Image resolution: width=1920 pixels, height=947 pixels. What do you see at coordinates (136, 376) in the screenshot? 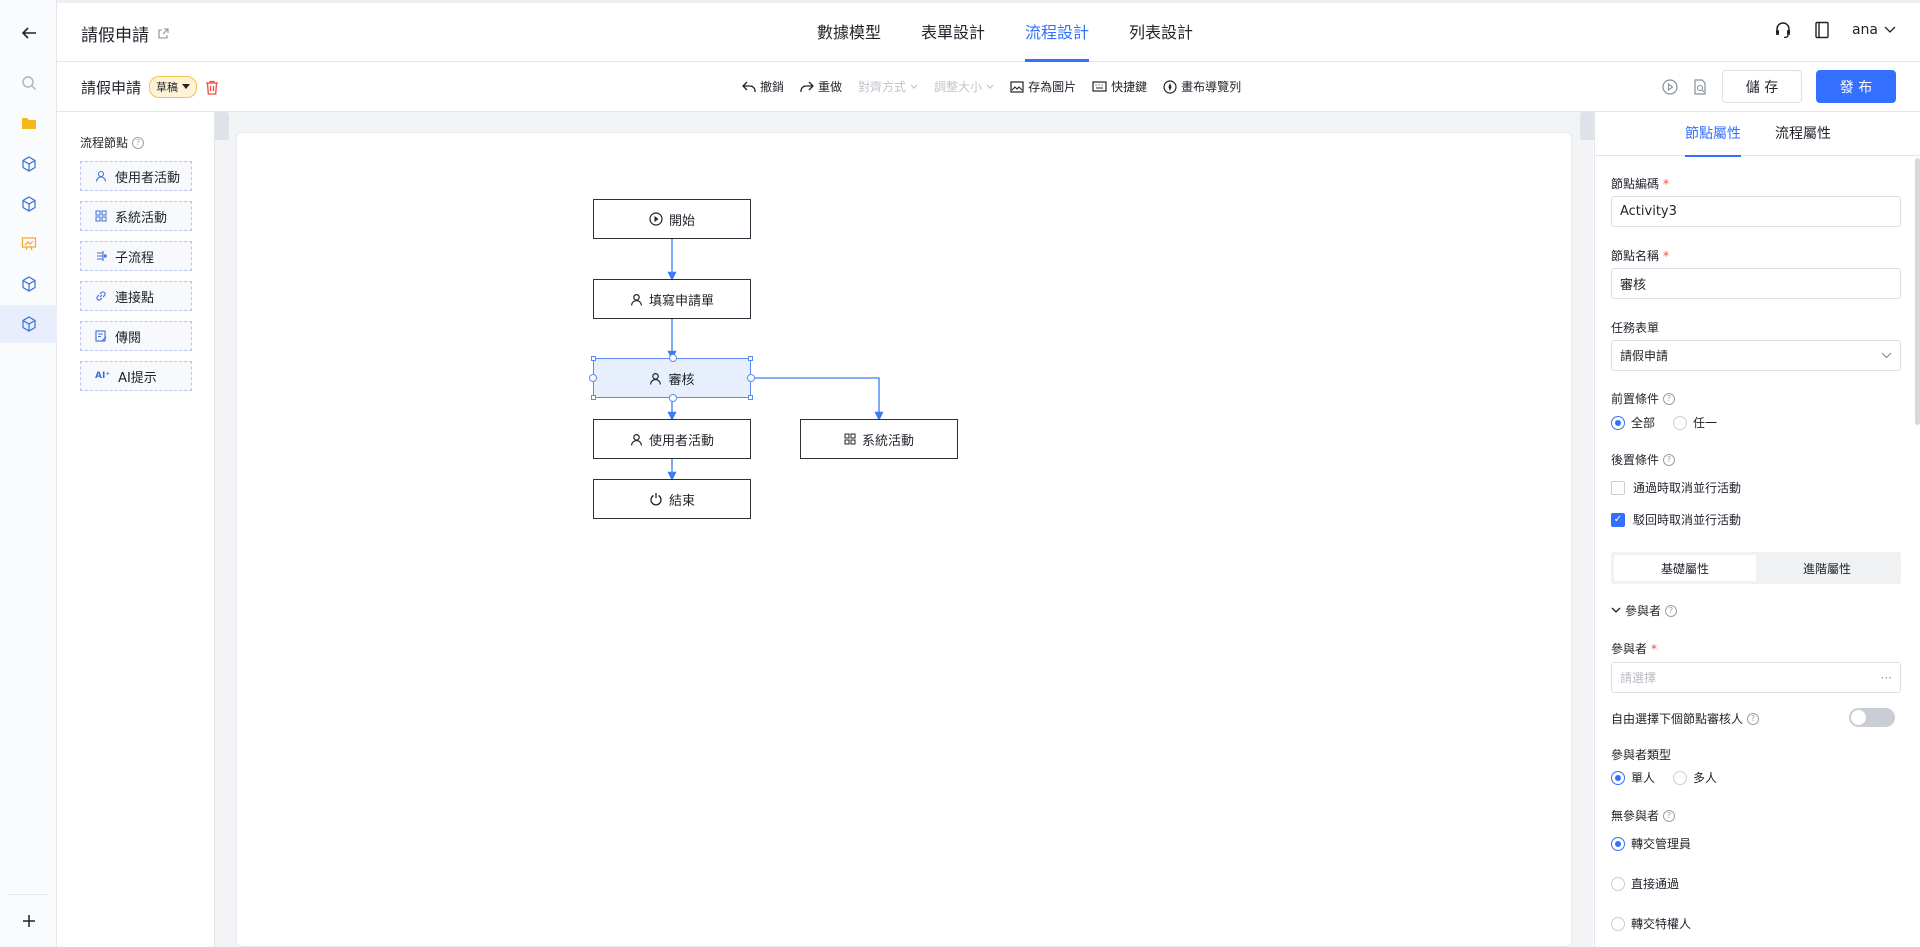
I see `palette-item-ai-prompt: AI⁺ AI提示` at bounding box center [136, 376].